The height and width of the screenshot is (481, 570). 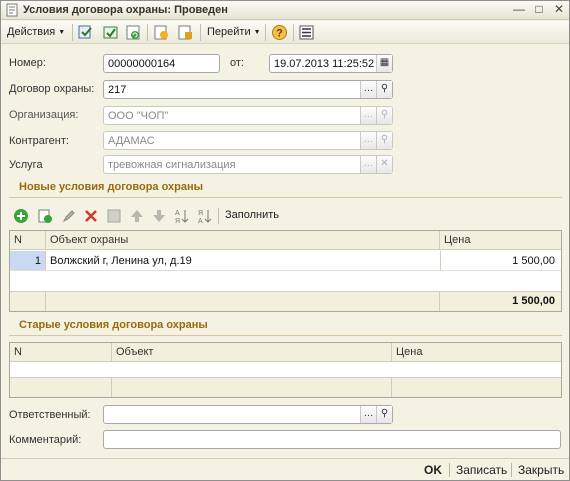 I want to click on add-icon, so click(x=21, y=216).